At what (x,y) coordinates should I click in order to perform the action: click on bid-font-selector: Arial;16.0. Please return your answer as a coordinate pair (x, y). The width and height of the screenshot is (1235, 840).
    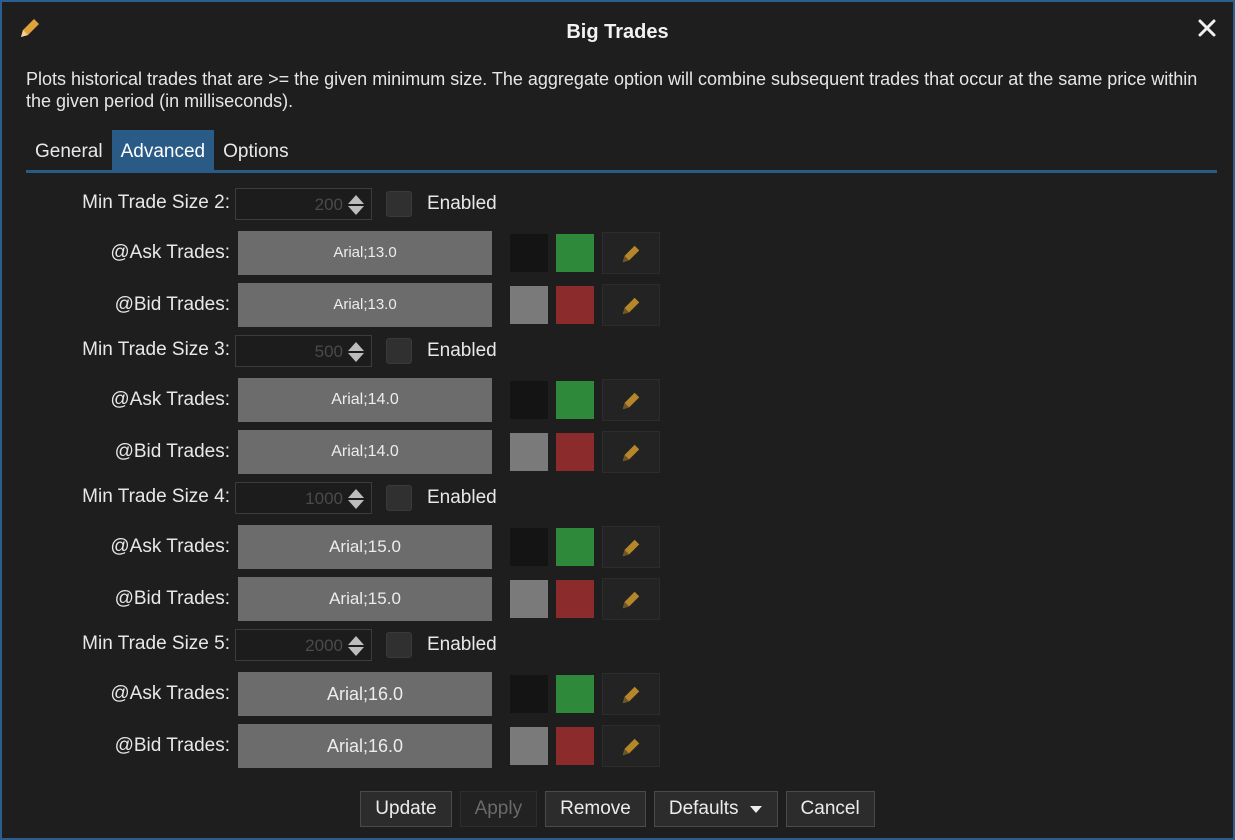
    Looking at the image, I should click on (365, 746).